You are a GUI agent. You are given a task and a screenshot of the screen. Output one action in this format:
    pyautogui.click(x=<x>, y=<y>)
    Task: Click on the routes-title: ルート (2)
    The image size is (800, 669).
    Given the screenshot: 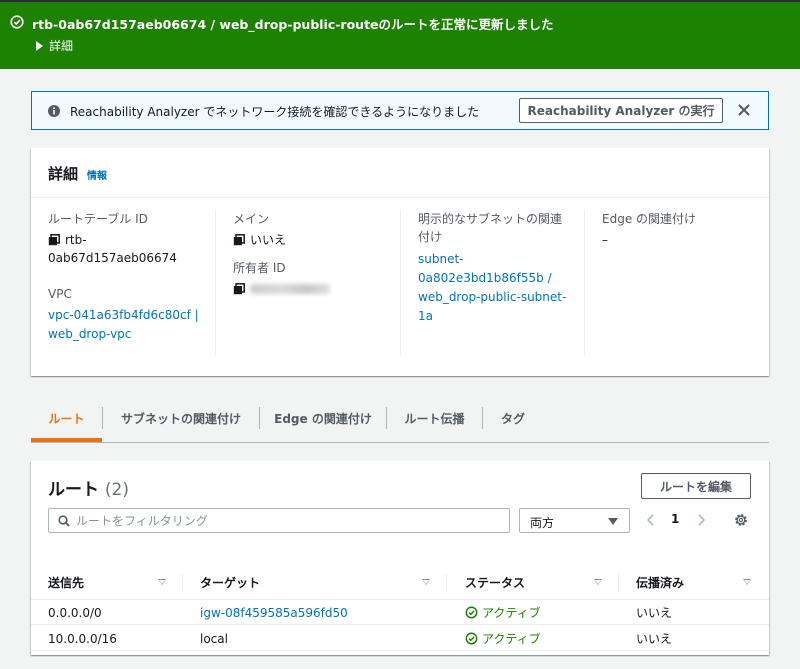 What is the action you would take?
    pyautogui.click(x=89, y=490)
    